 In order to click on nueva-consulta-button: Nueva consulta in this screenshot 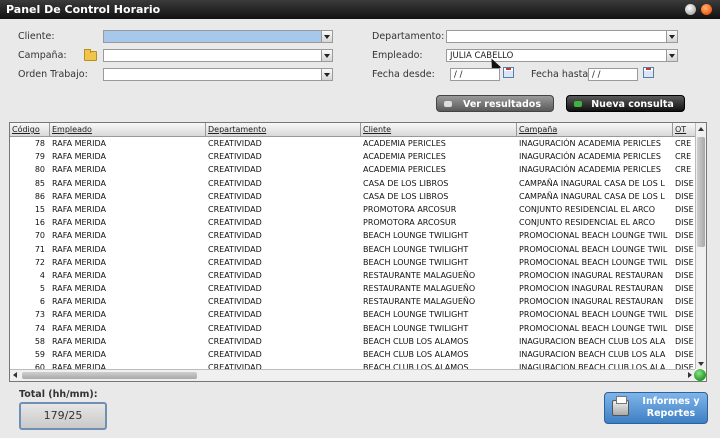, I will do `click(625, 103)`.